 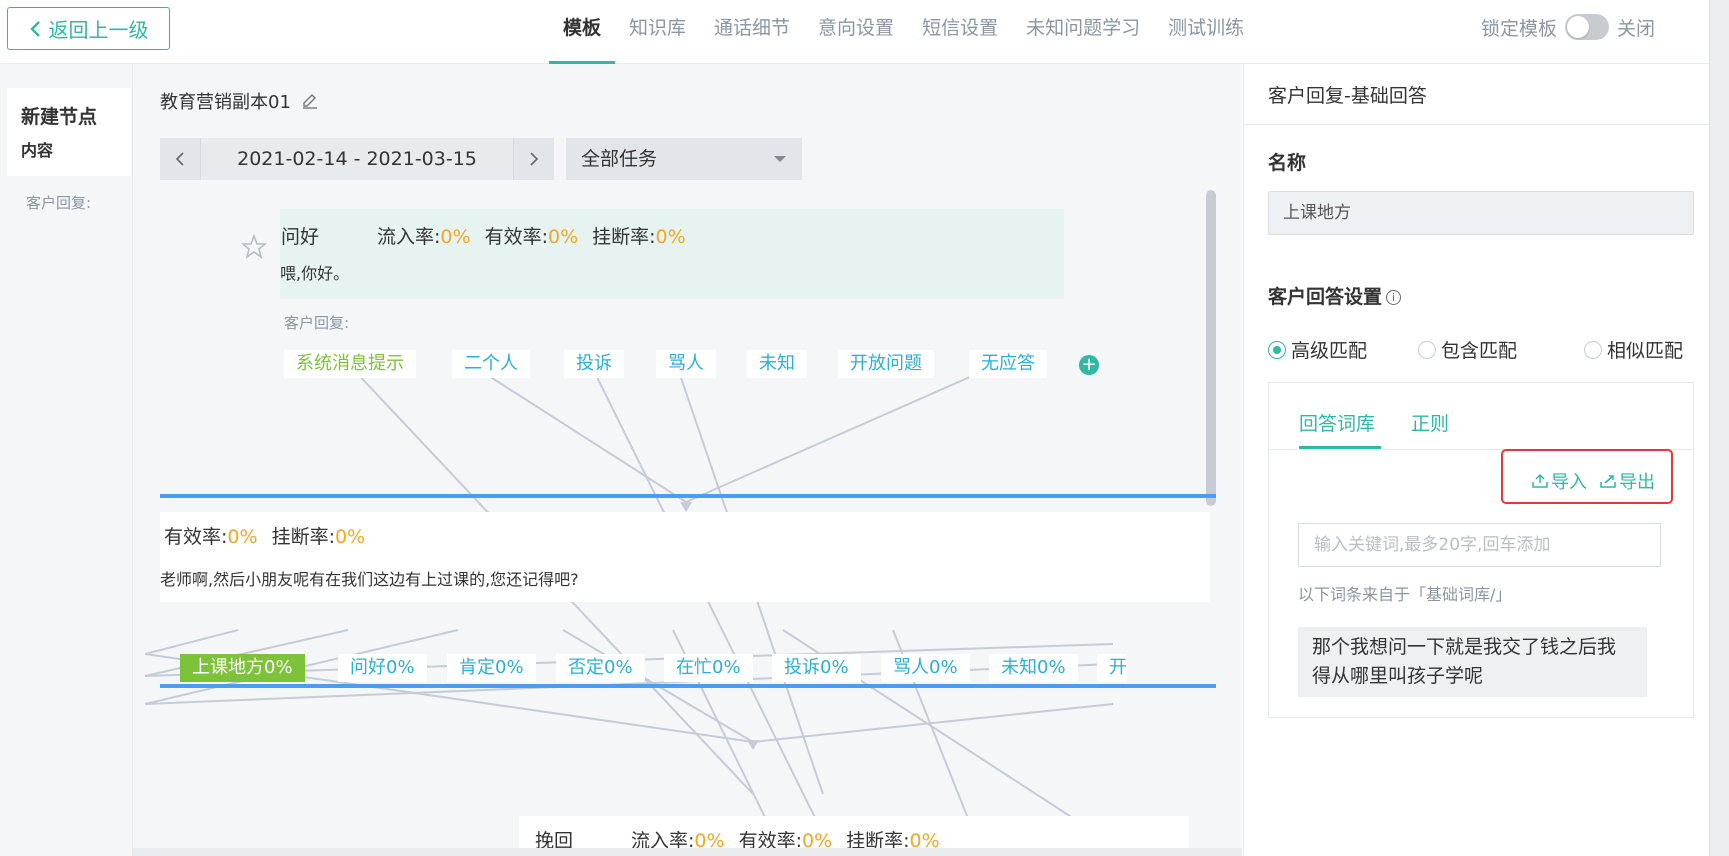 I want to click on match-mode-group: 高级匹配 包含匹配 相似匹配, so click(x=1483, y=351).